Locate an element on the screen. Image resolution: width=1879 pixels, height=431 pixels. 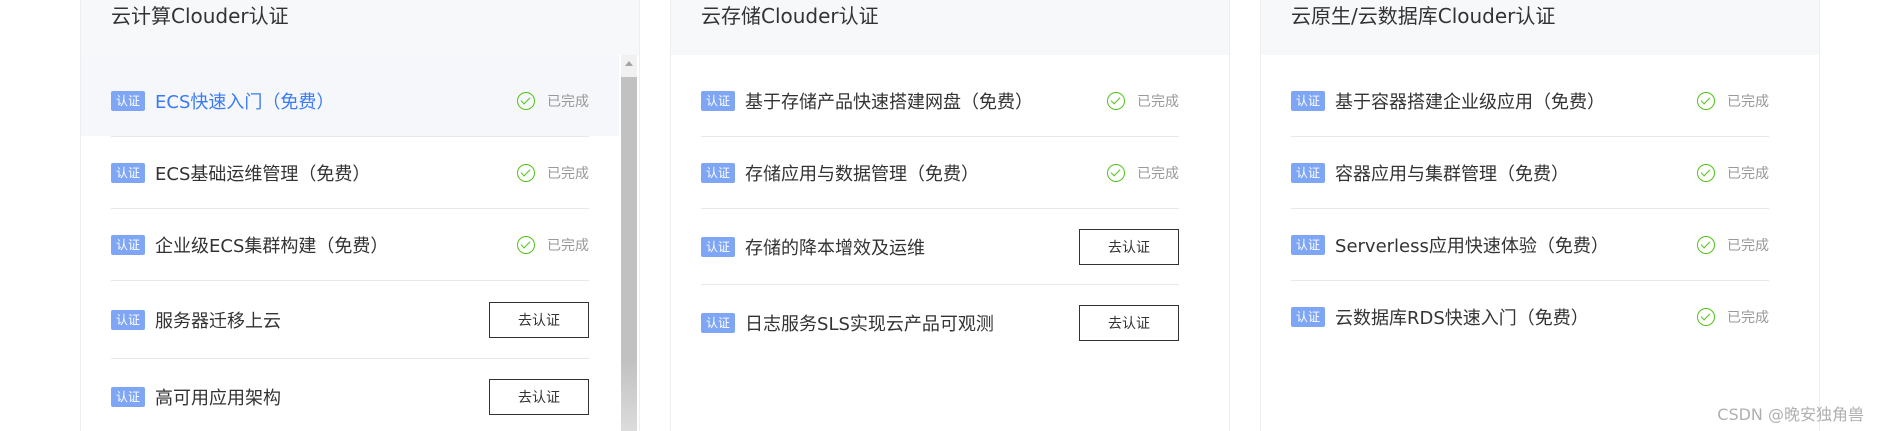
list-item: 认证 基于容器搭建企业级应用（免费） 已完成 is located at coordinates (1530, 101).